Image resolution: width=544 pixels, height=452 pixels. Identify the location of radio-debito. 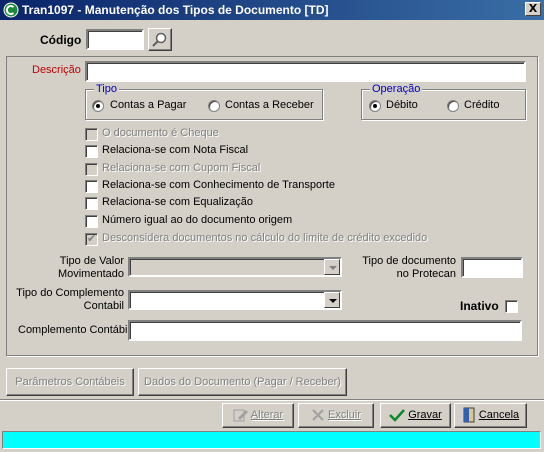
(375, 106).